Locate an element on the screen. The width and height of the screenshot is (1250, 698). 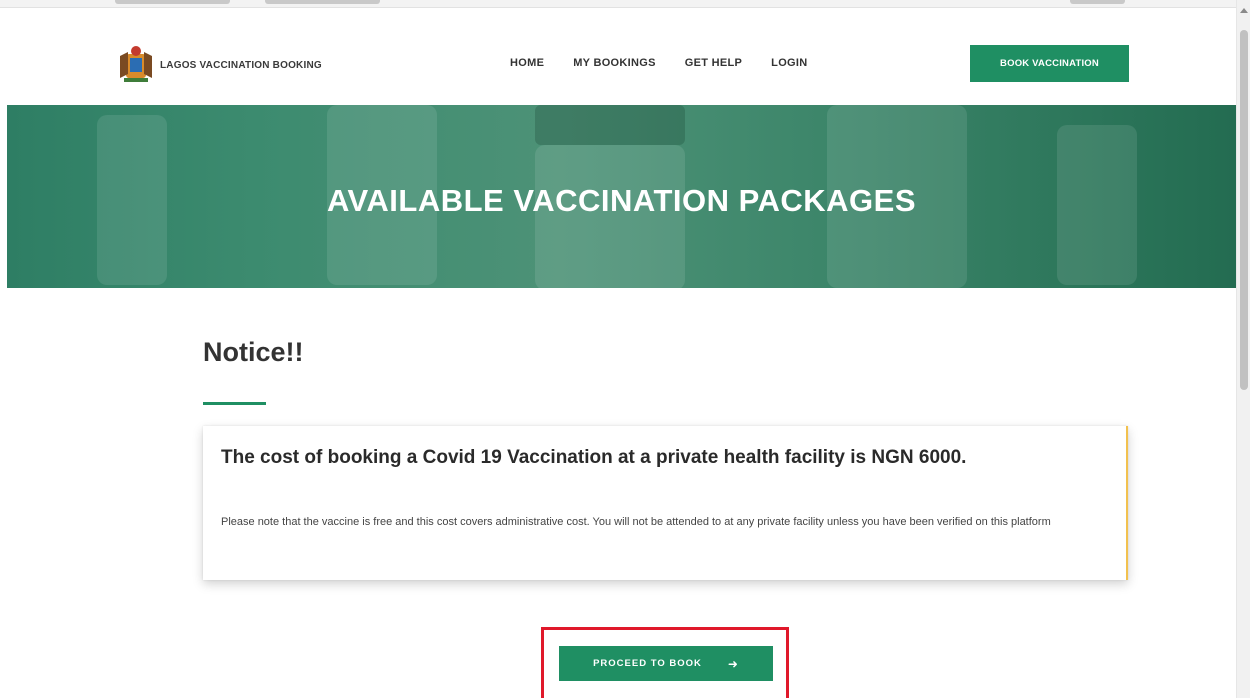
scroll-thumb is located at coordinates (1244, 210).